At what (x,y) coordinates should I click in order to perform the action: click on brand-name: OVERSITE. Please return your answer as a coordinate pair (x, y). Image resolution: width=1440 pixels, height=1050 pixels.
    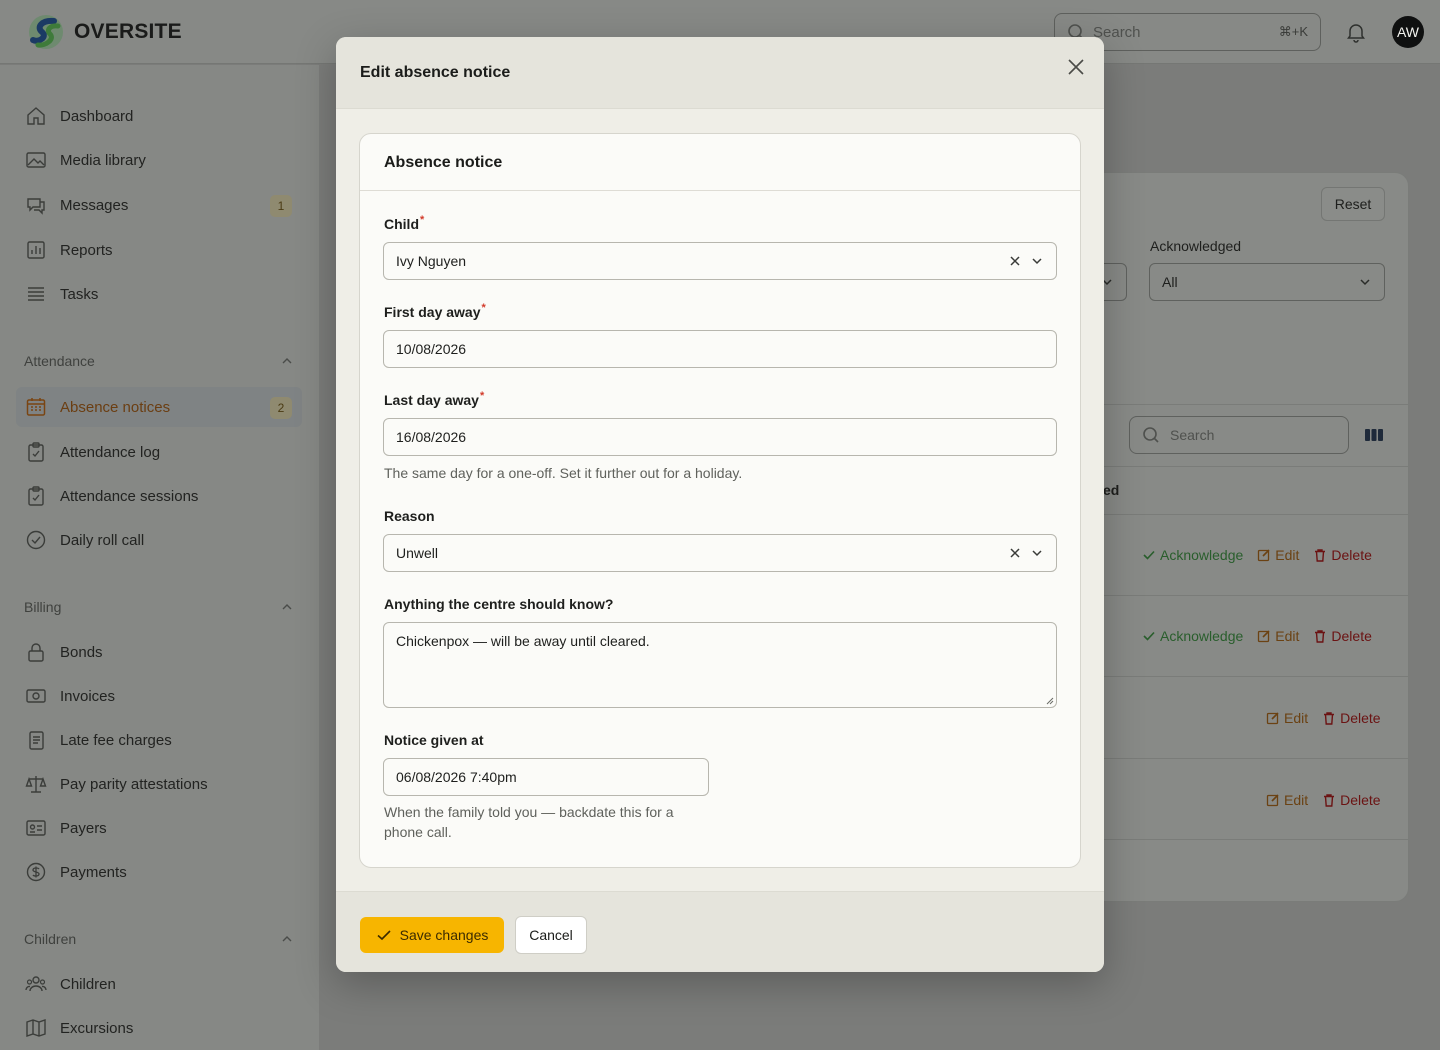
    Looking at the image, I should click on (128, 31).